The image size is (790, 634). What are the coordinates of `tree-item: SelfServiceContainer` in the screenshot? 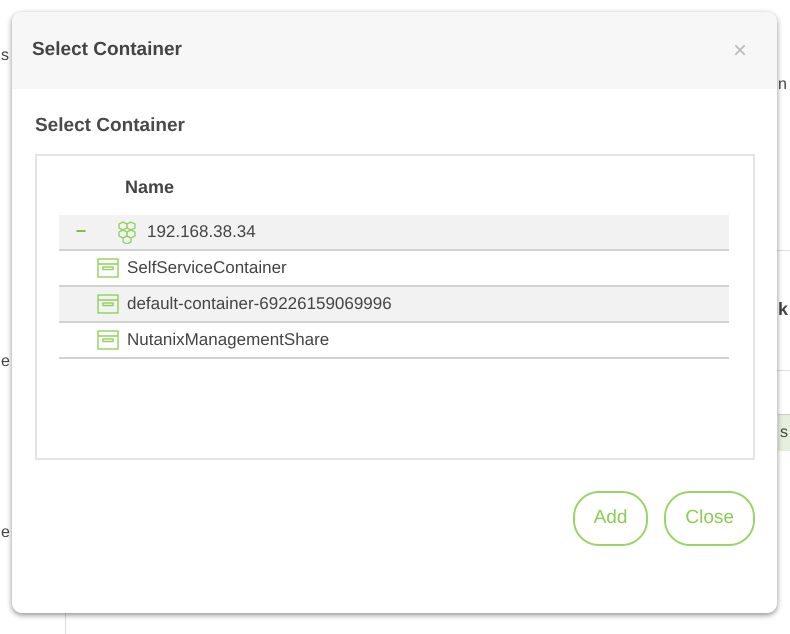 It's located at (207, 268).